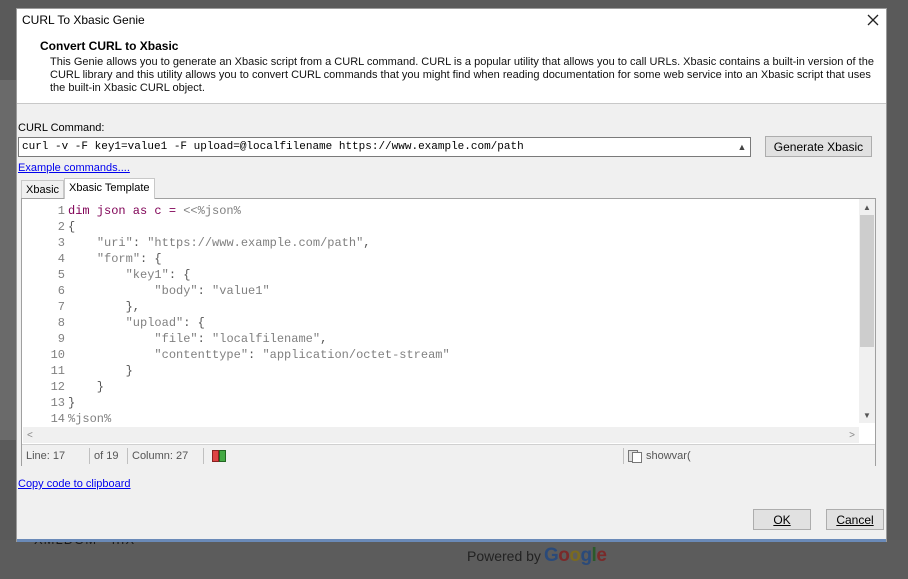 The image size is (908, 579). What do you see at coordinates (441, 307) in the screenshot?
I see `code-line: 7 },` at bounding box center [441, 307].